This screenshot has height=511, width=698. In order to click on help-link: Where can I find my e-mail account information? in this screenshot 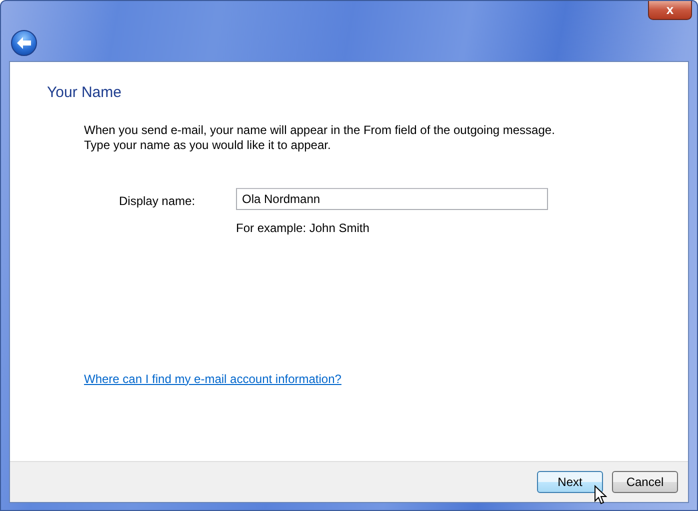, I will do `click(213, 379)`.